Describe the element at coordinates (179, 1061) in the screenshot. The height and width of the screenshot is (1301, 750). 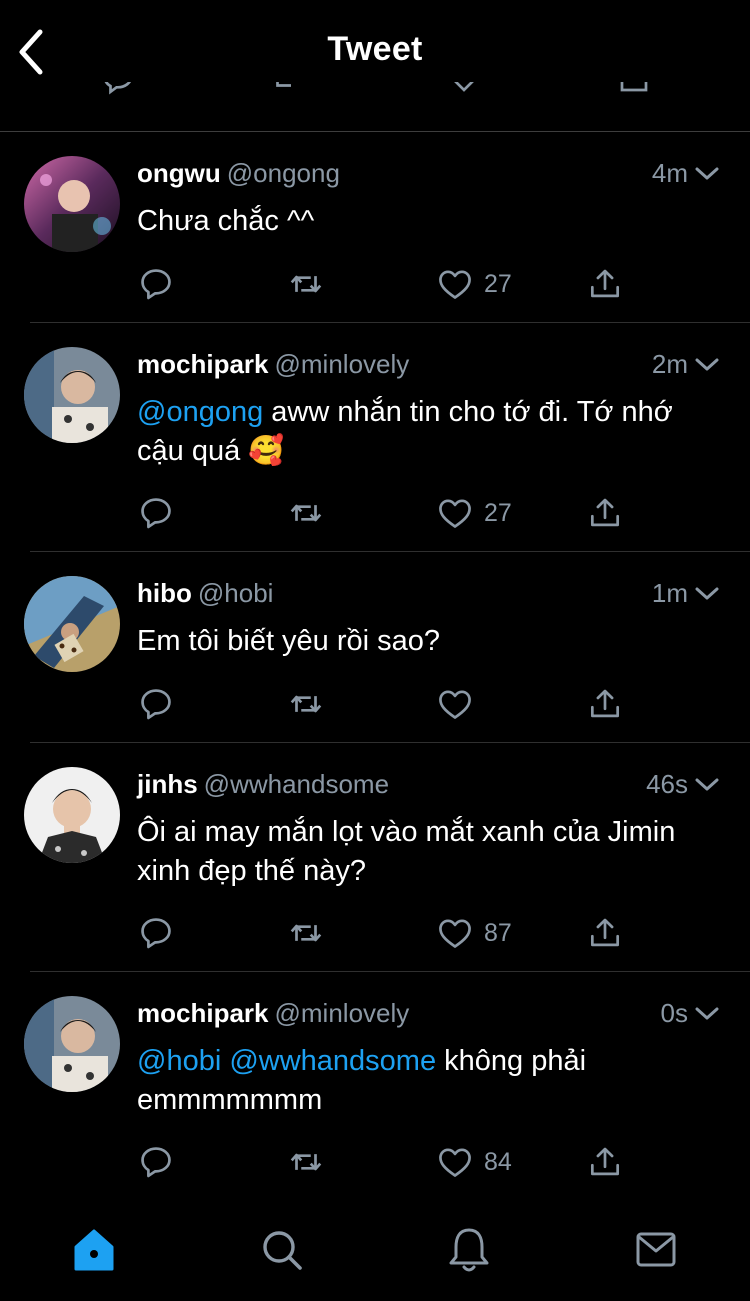
I see `mention-link: @hobi` at that location.